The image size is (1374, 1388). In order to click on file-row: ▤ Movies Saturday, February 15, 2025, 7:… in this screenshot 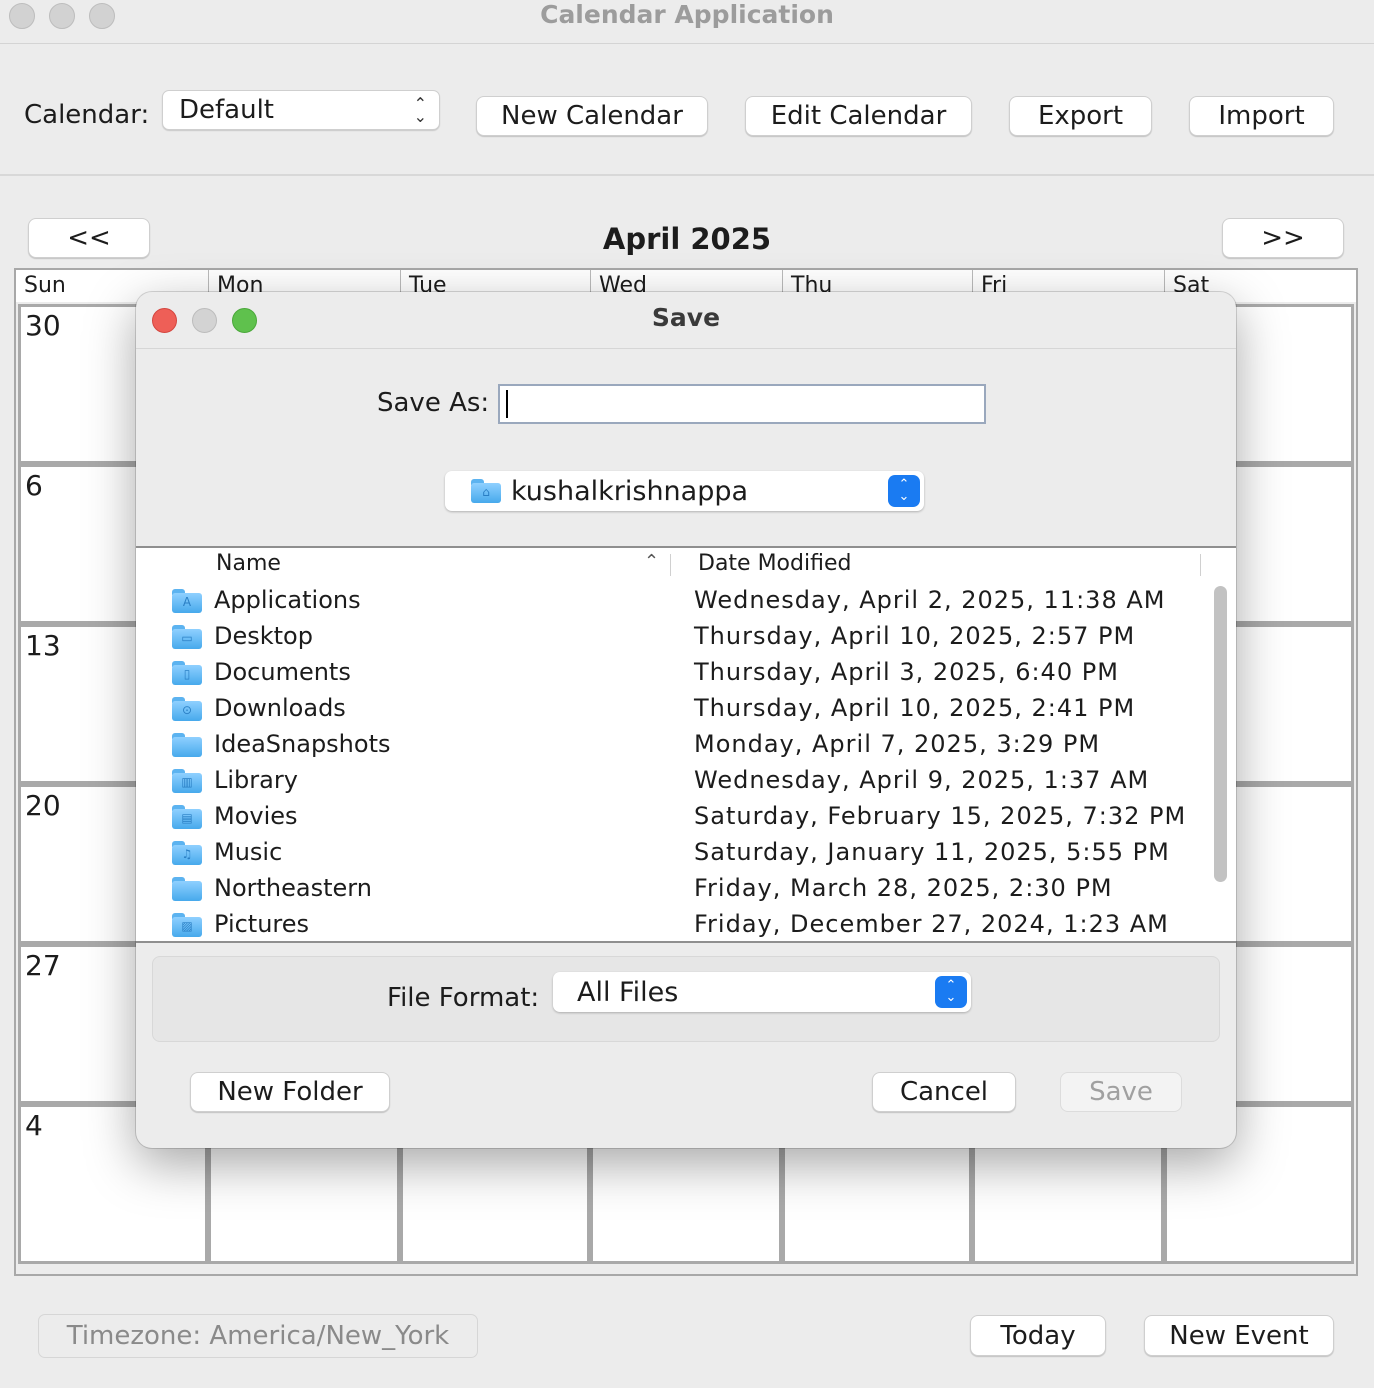, I will do `click(666, 818)`.